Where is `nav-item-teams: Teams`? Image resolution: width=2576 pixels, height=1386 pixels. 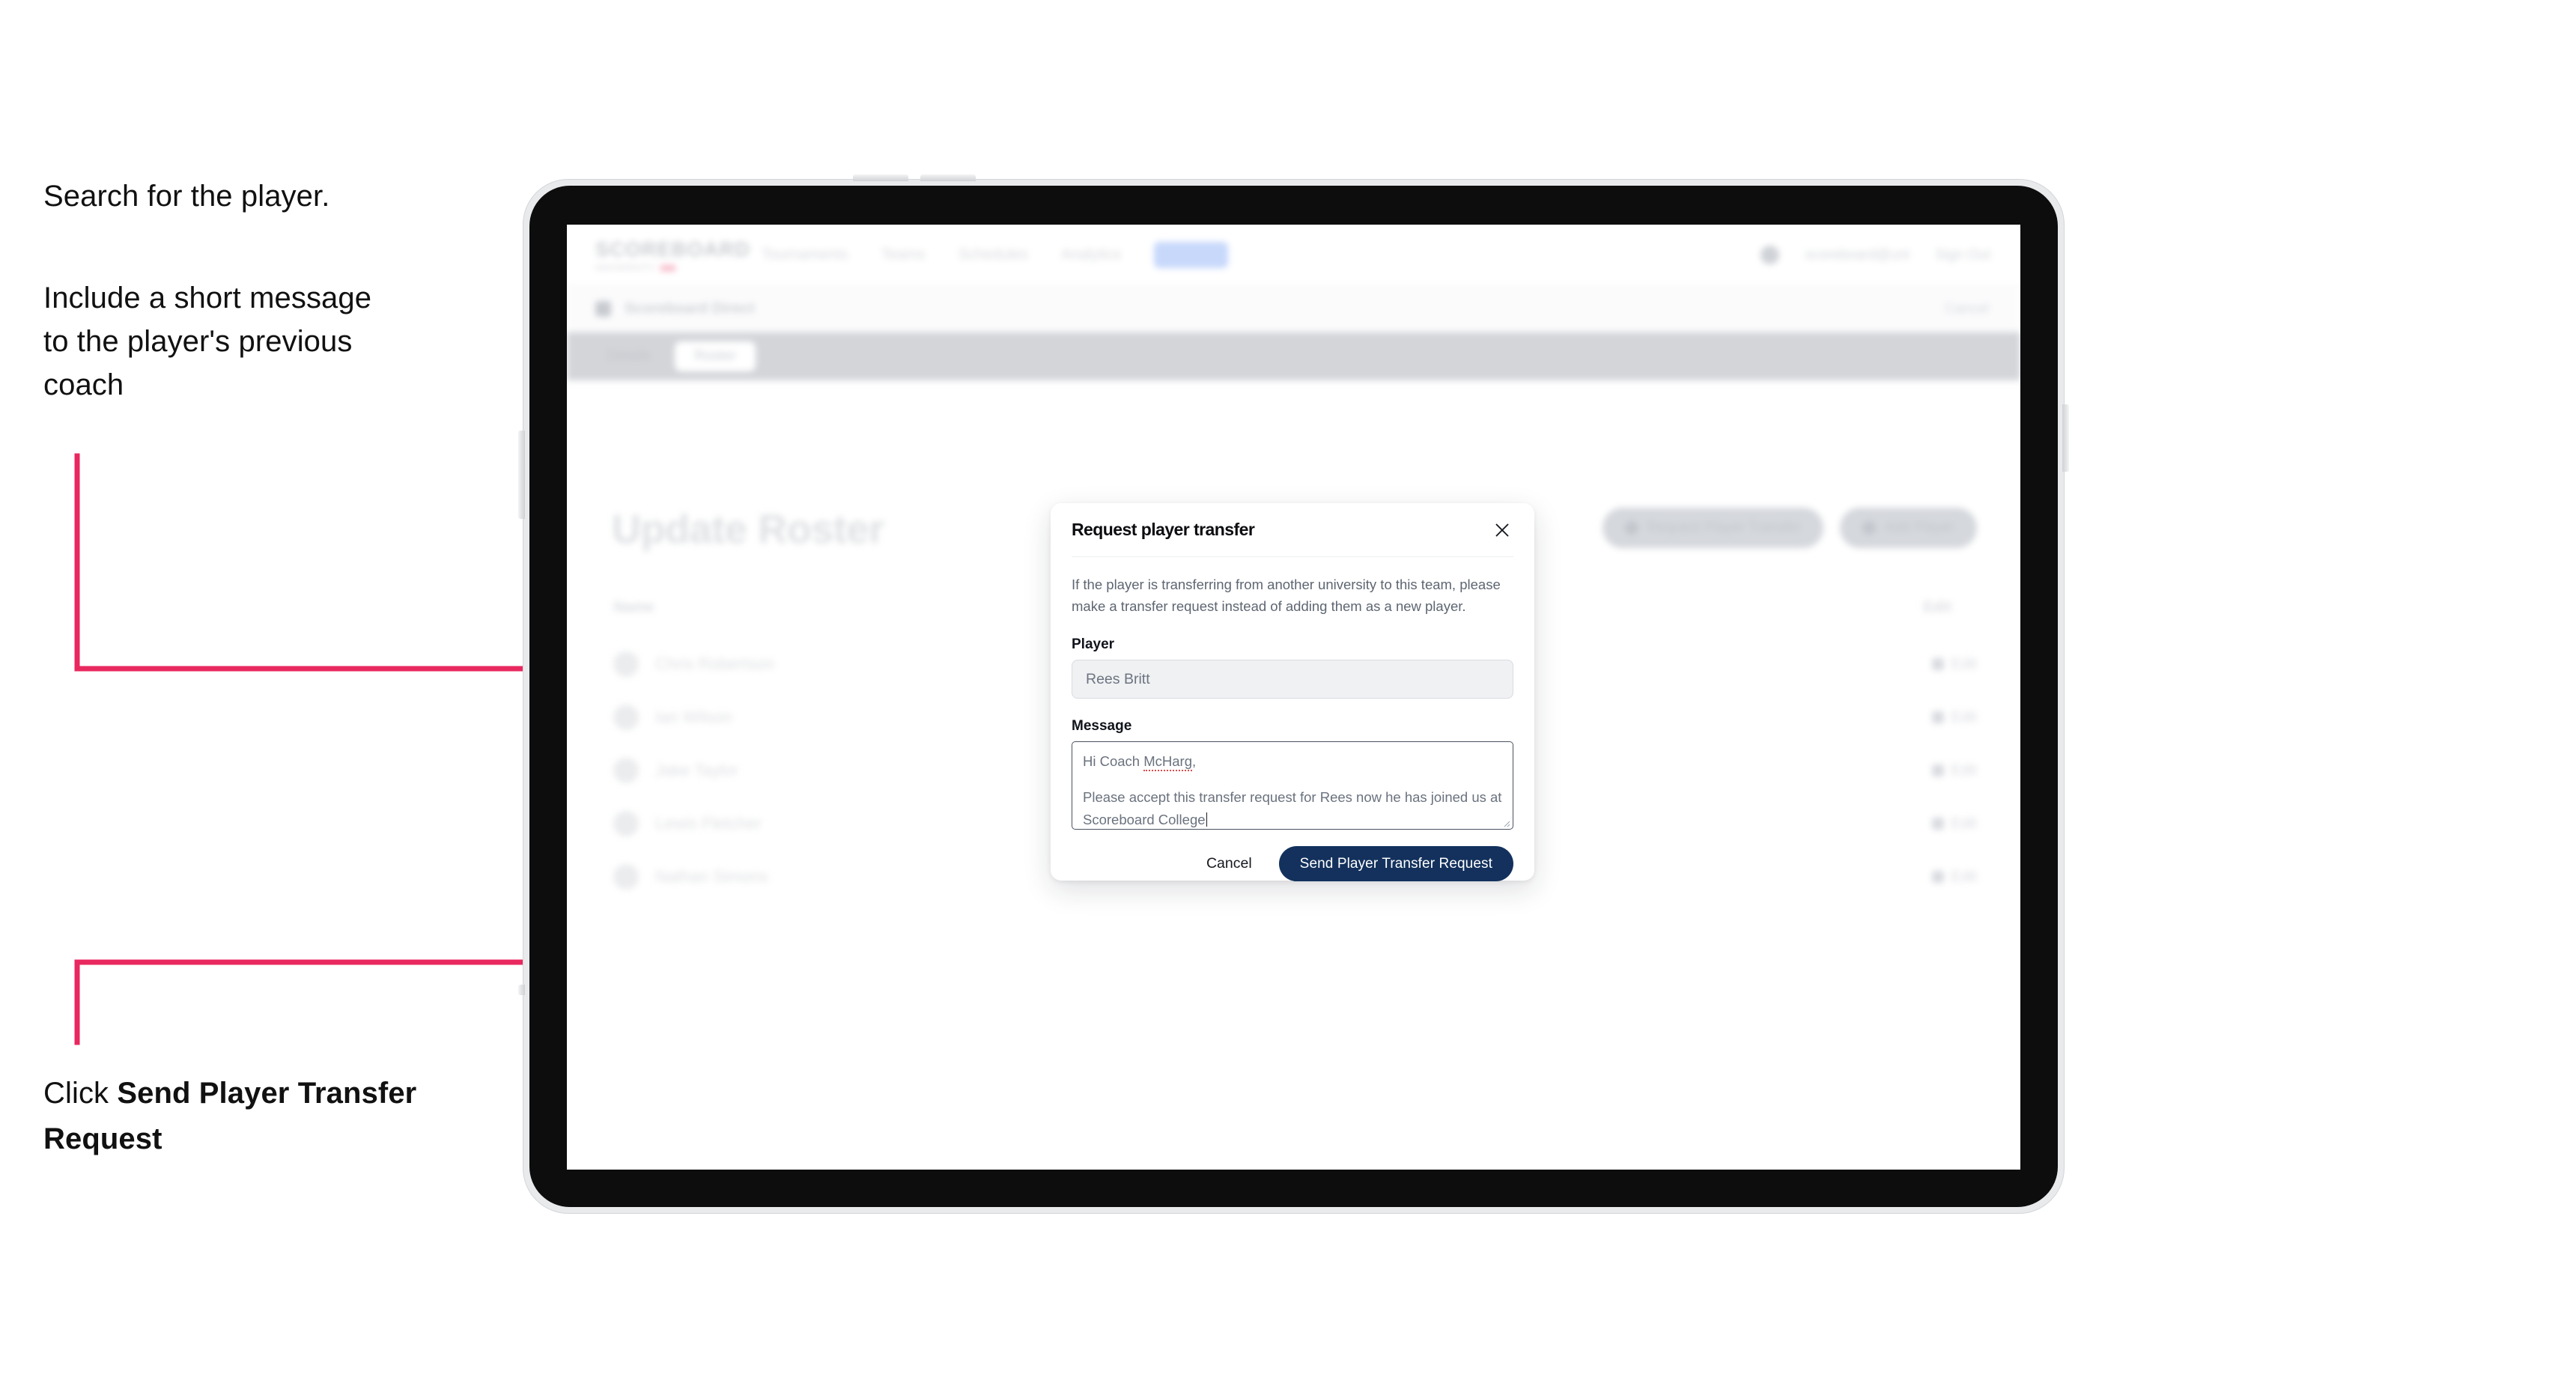
nav-item-teams: Teams is located at coordinates (903, 255).